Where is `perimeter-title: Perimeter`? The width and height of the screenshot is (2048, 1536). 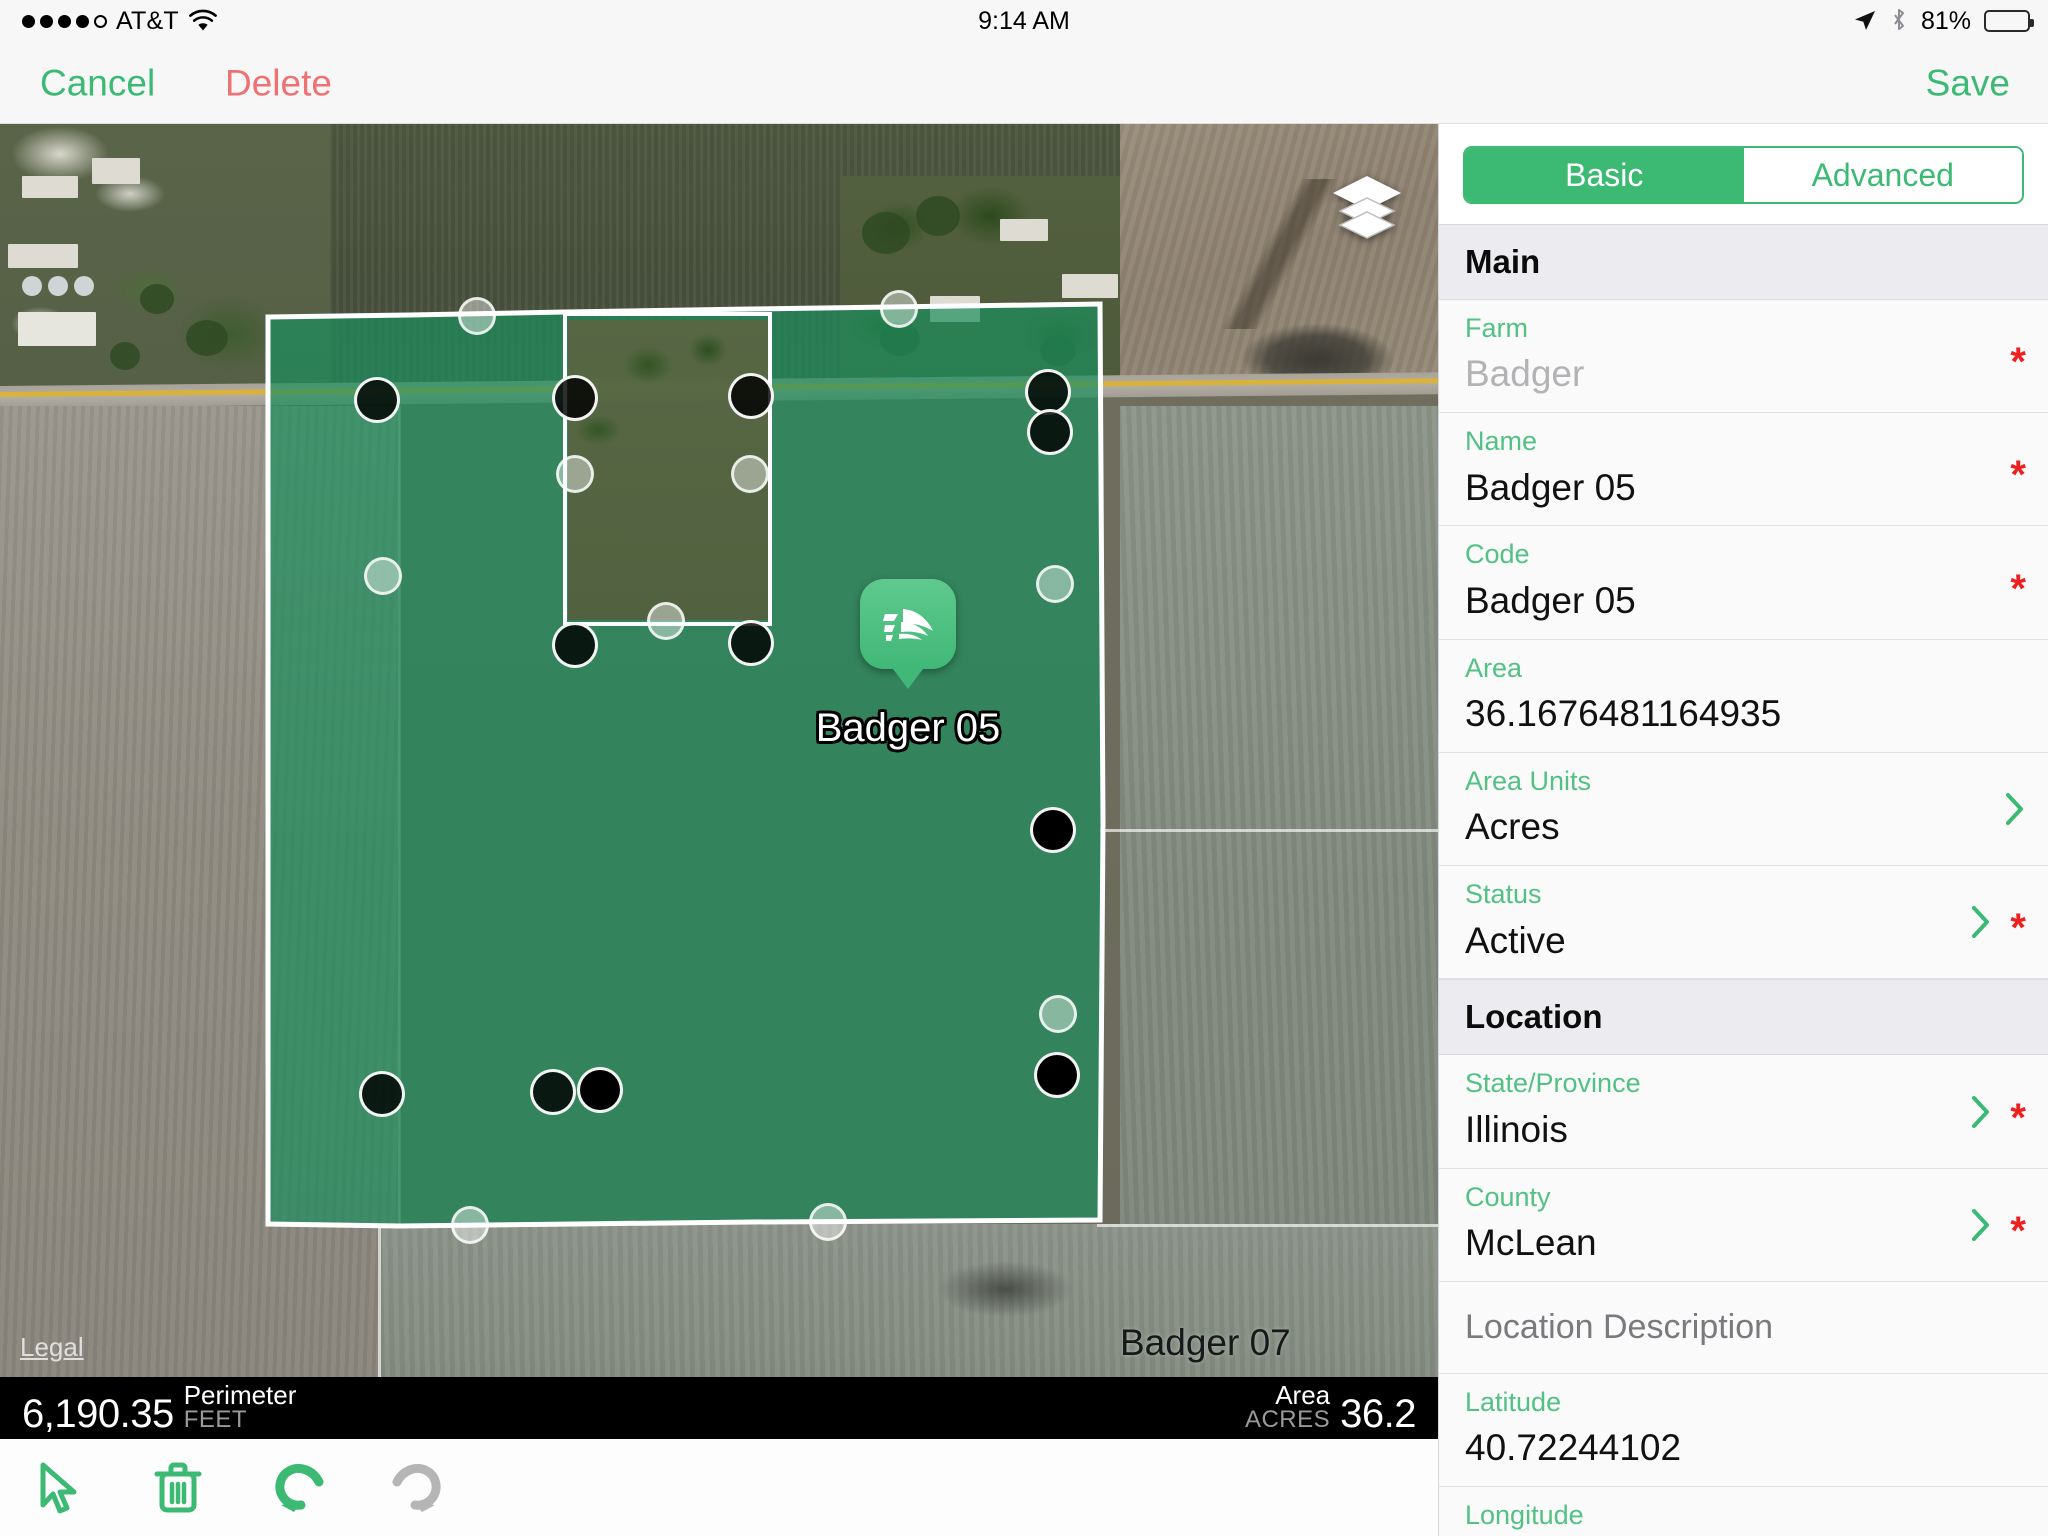 perimeter-title: Perimeter is located at coordinates (240, 1394).